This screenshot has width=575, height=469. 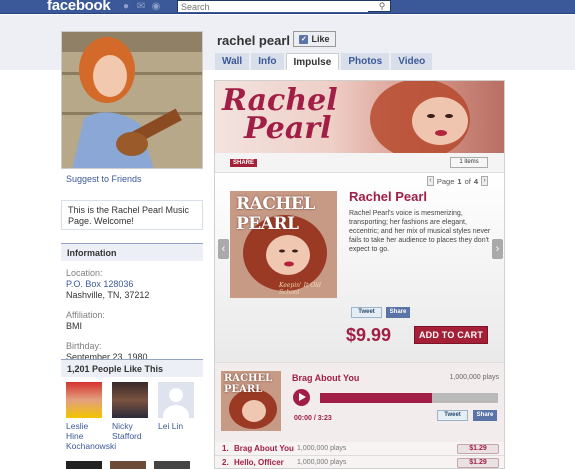 I want to click on progress-fill, so click(x=376, y=398).